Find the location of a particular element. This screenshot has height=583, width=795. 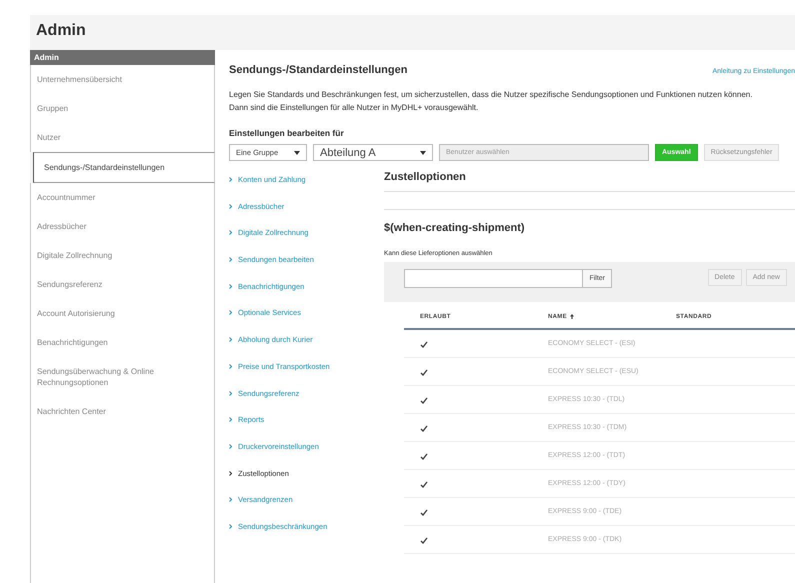

sidebar-header: Admin is located at coordinates (122, 57).